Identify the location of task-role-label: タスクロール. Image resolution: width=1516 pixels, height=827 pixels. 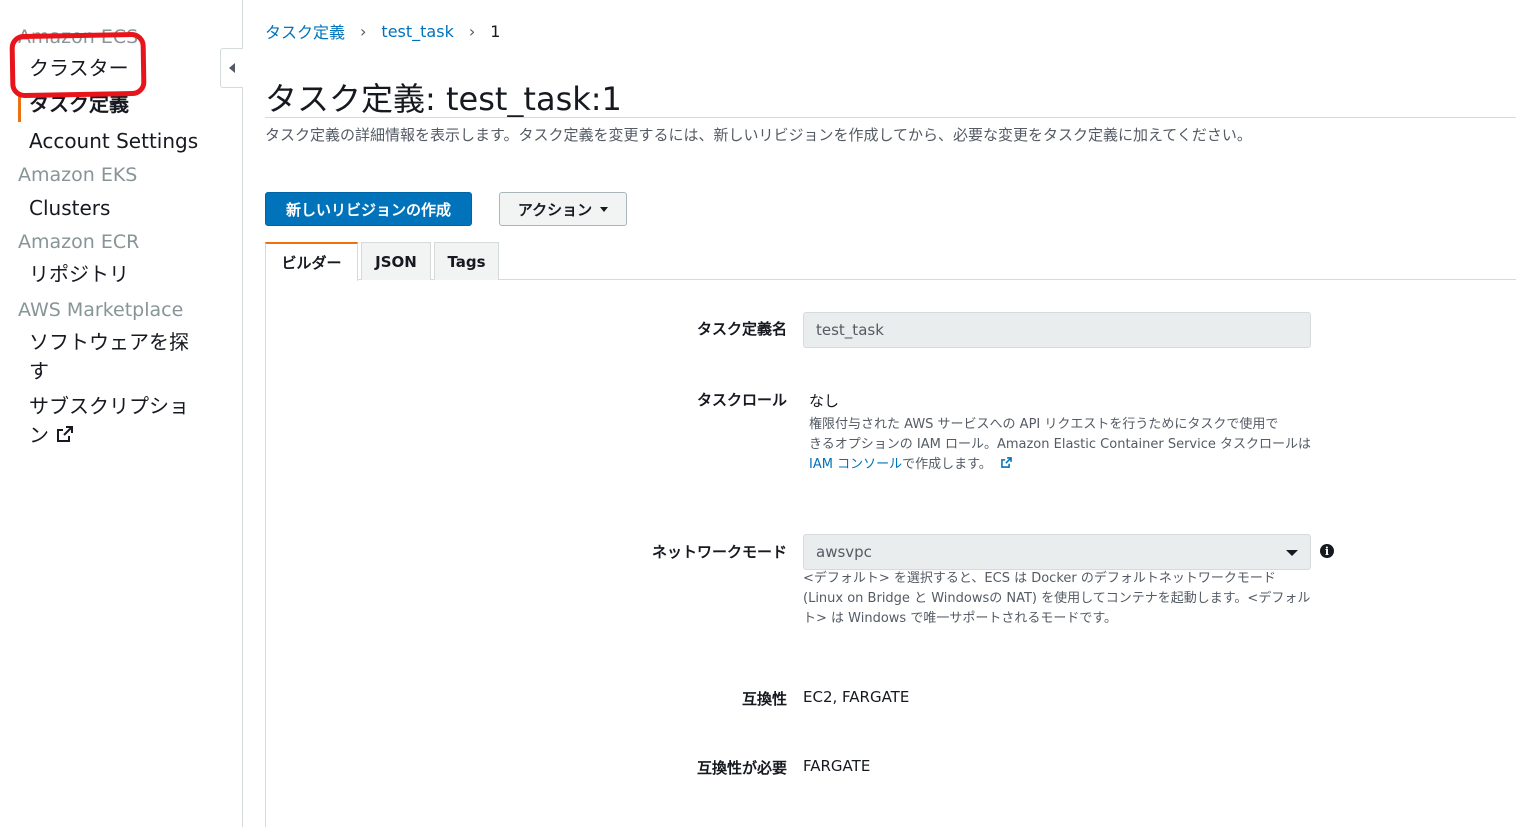
(741, 400).